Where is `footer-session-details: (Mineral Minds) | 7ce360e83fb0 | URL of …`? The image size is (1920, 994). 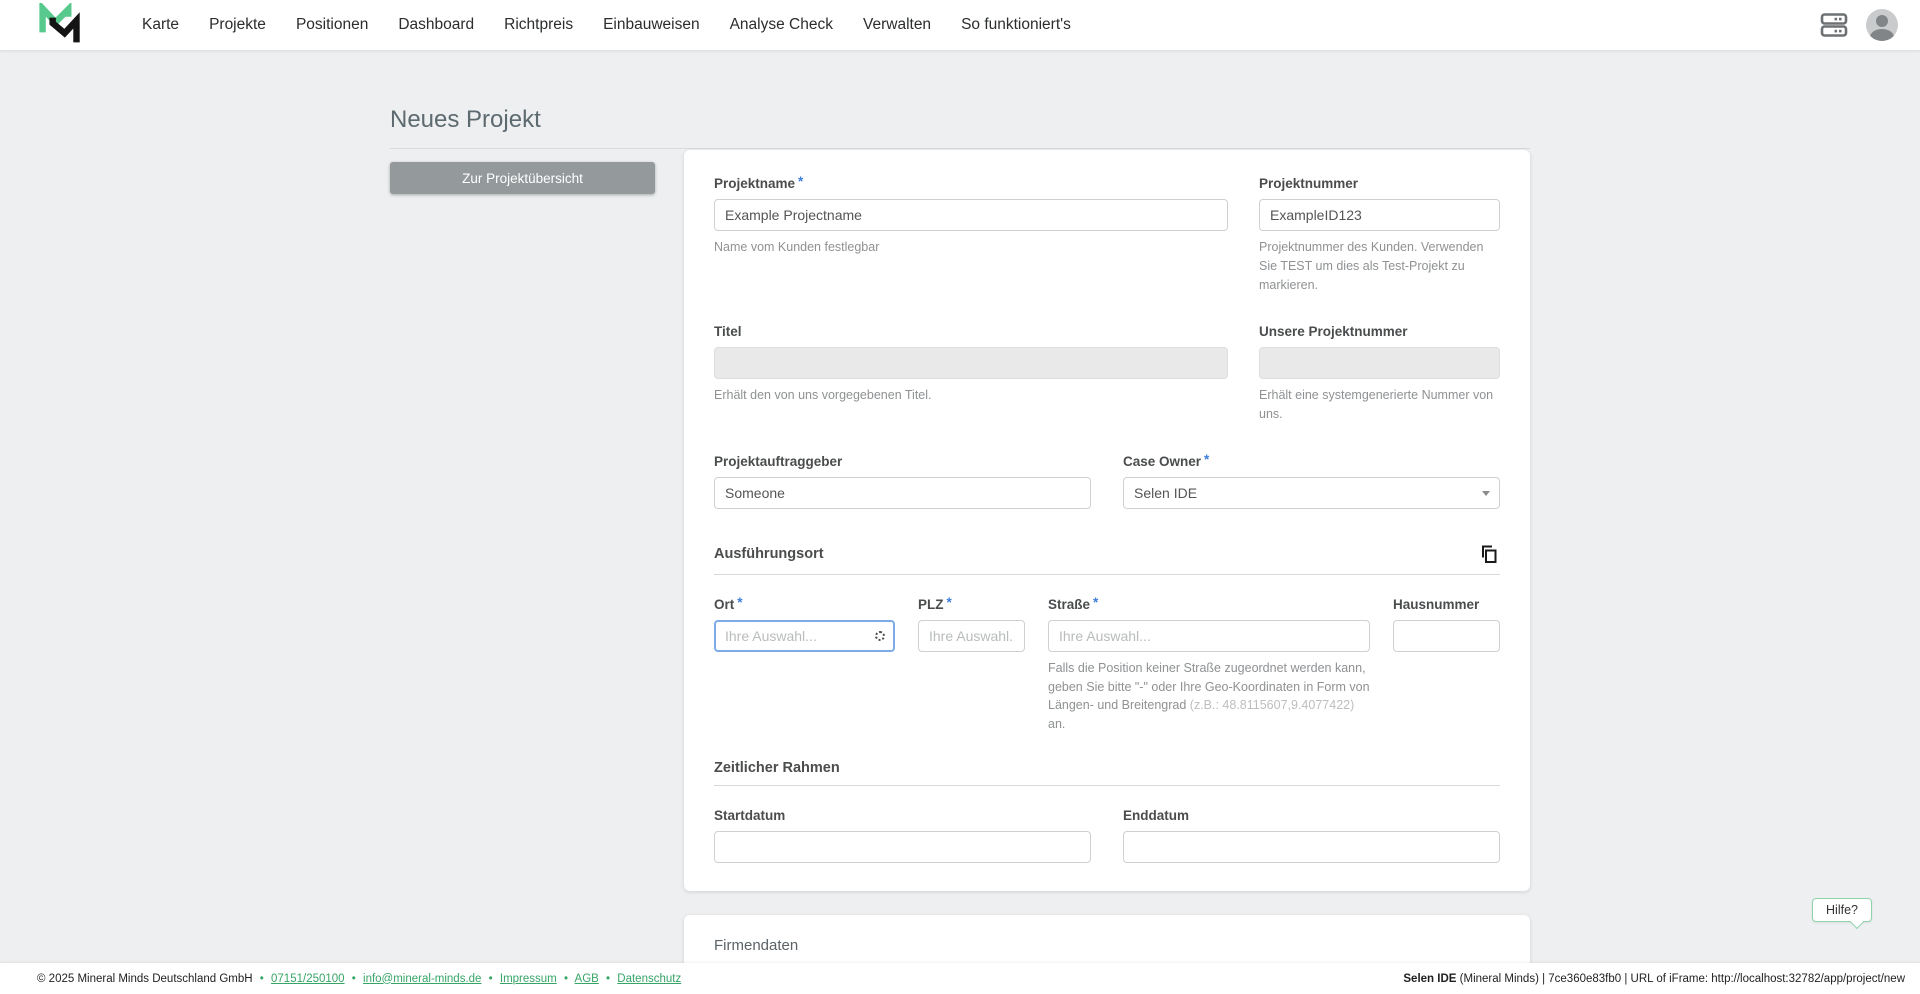 footer-session-details: (Mineral Minds) | 7ce360e83fb0 | URL of … is located at coordinates (1682, 978).